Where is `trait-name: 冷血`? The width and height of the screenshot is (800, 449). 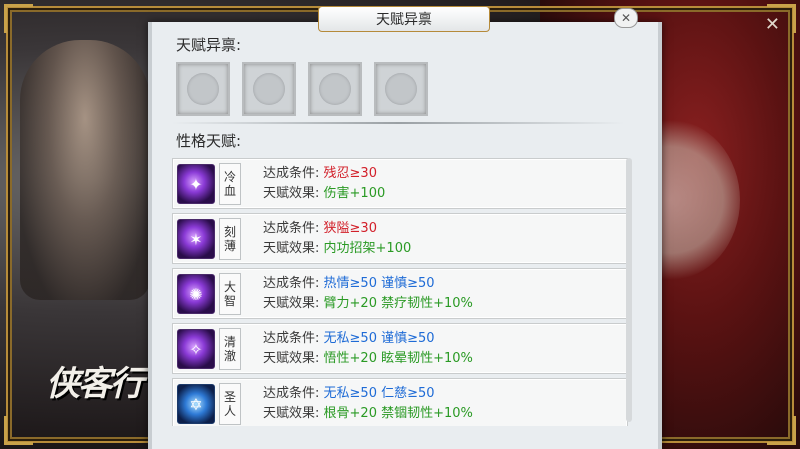 trait-name: 冷血 is located at coordinates (230, 184).